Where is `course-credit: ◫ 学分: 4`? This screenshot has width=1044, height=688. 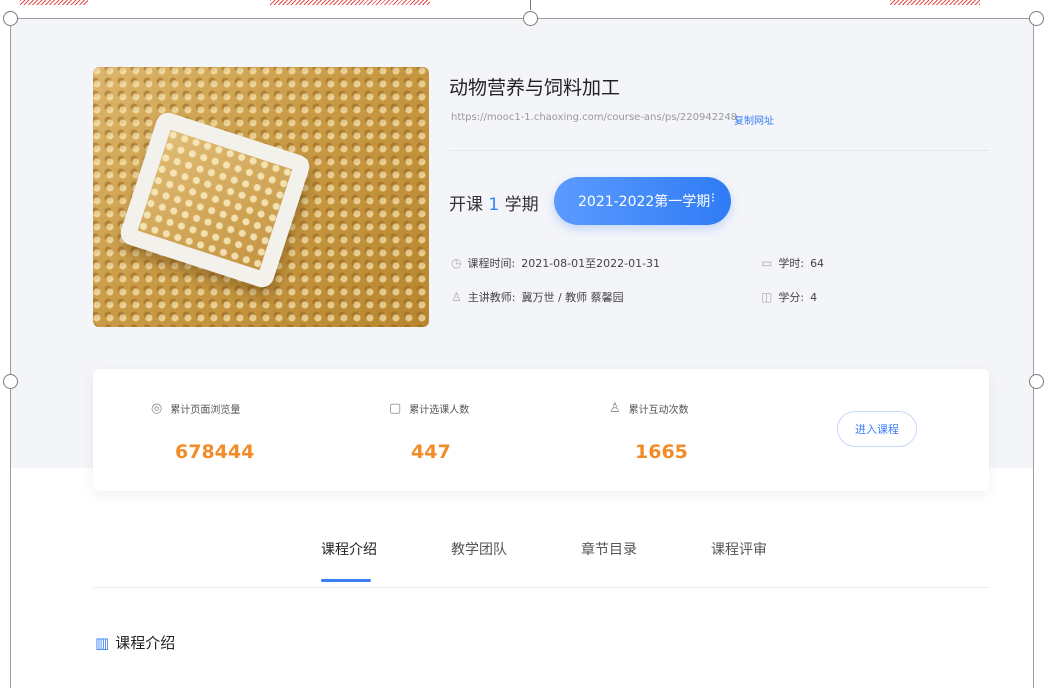 course-credit: ◫ 学分: 4 is located at coordinates (789, 297).